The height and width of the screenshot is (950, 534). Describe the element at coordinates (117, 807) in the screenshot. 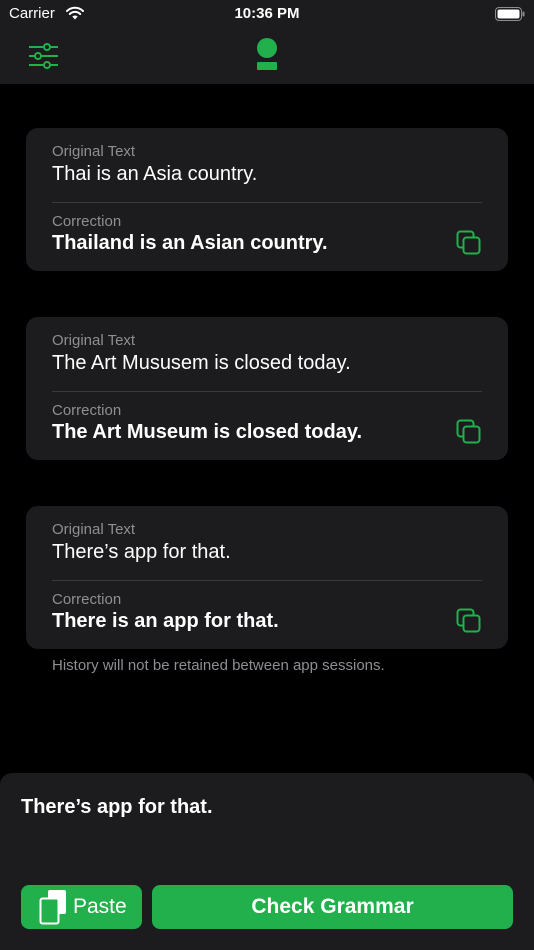

I see `grammar-input: There’s app for that.` at that location.